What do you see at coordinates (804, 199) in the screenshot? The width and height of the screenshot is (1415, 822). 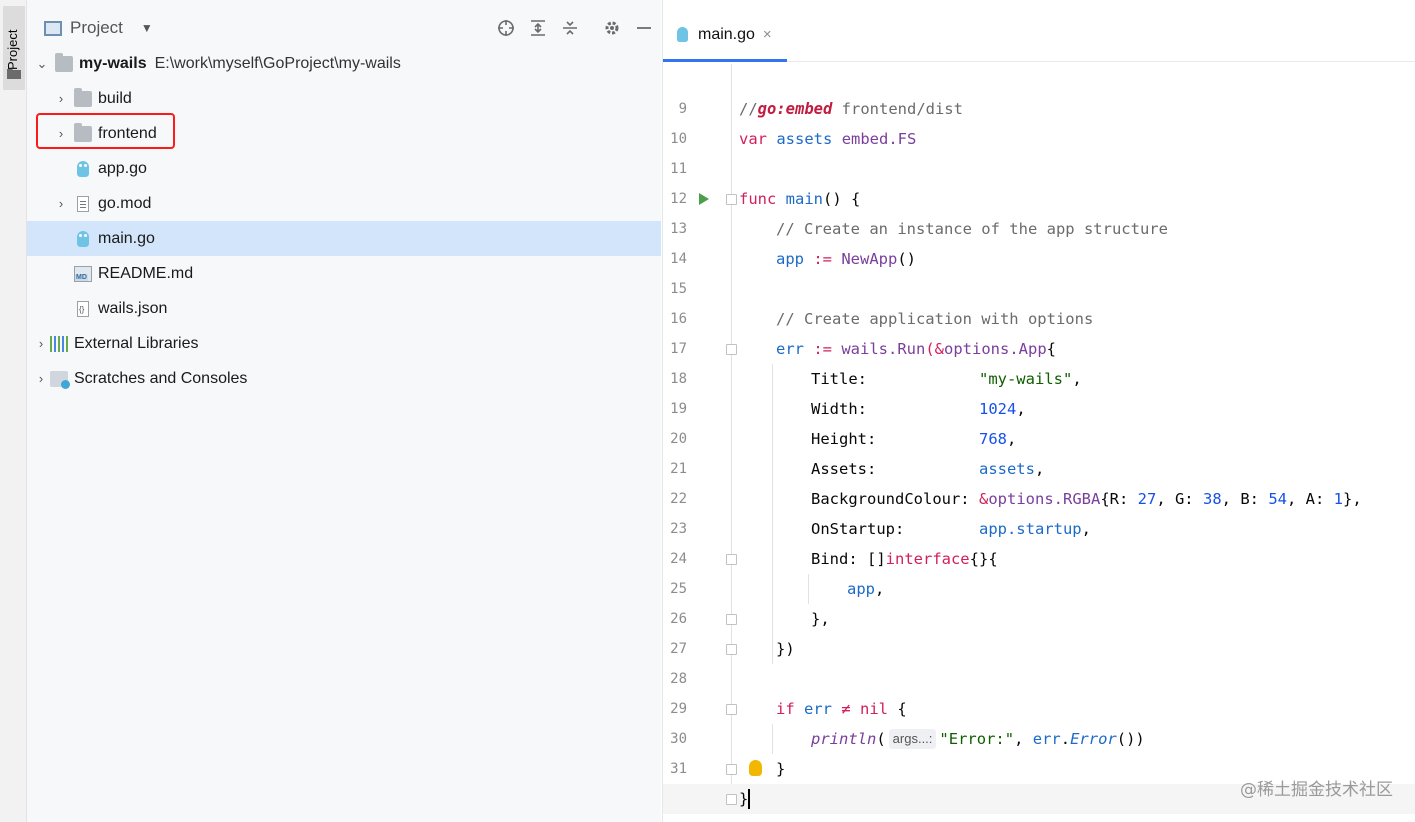 I see `function-name-token: main` at bounding box center [804, 199].